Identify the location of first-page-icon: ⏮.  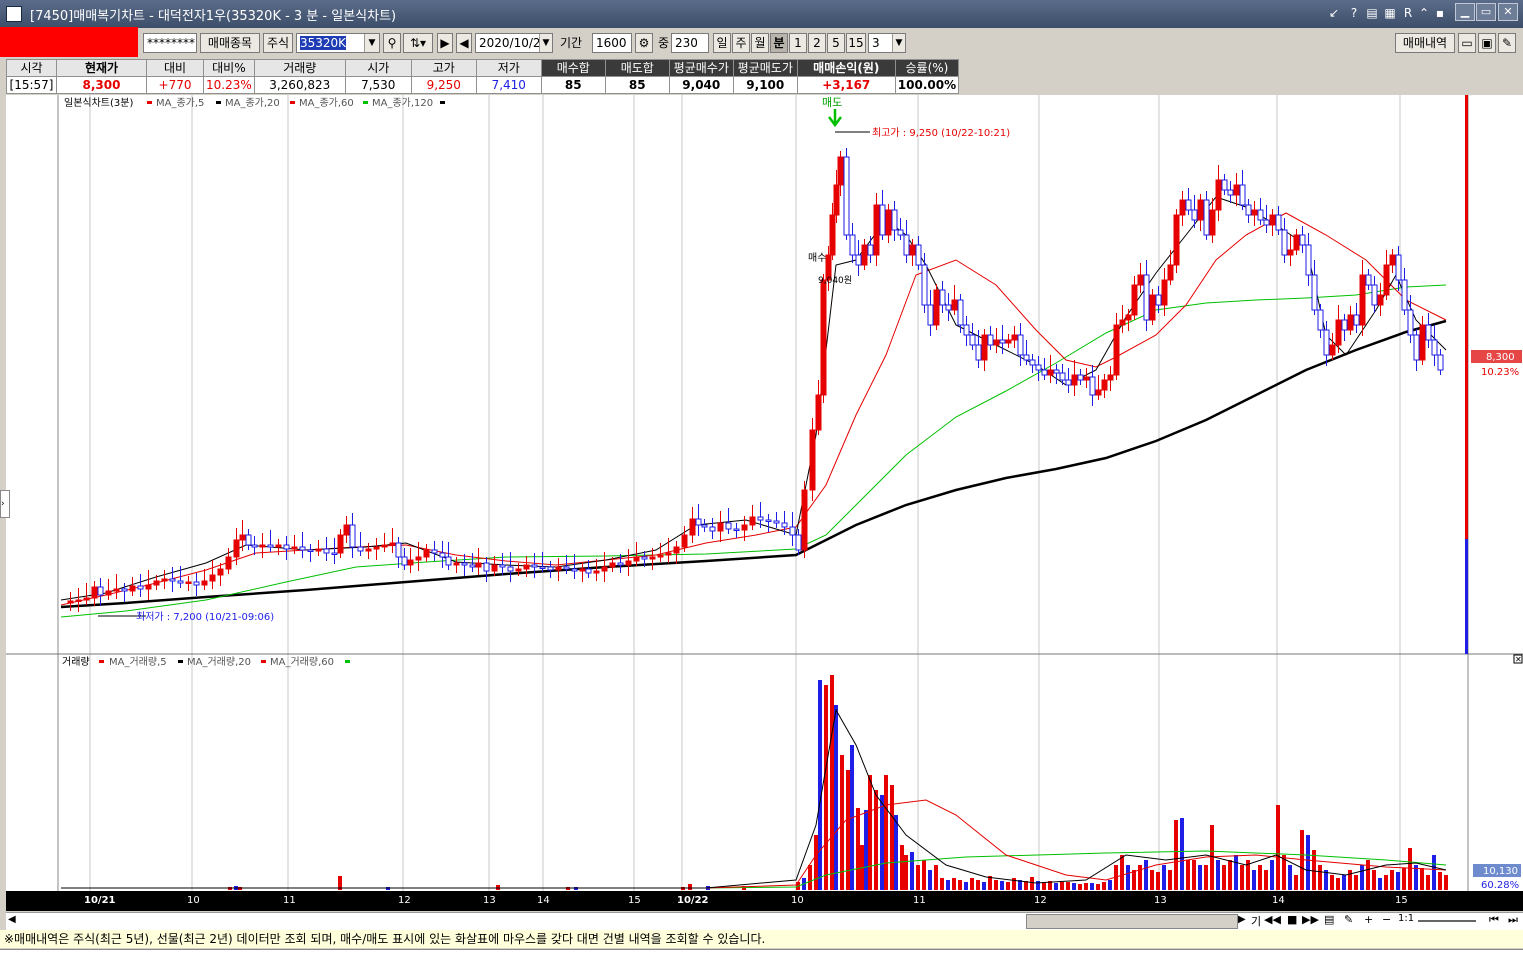
(1494, 920).